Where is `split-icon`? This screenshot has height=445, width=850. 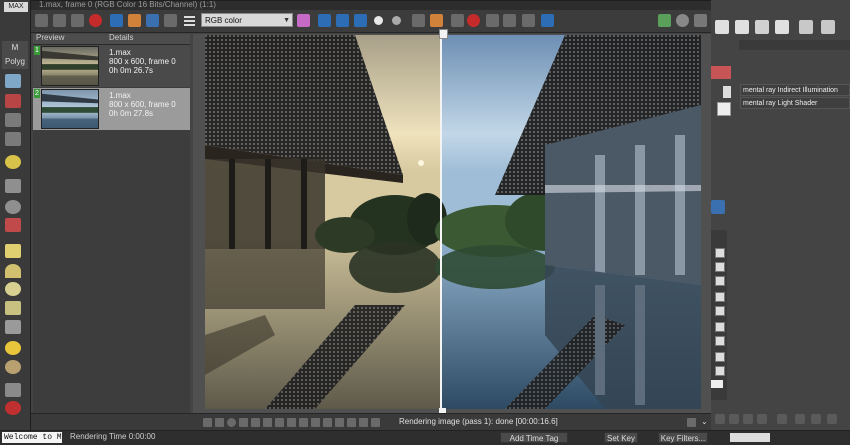 split-icon is located at coordinates (291, 422).